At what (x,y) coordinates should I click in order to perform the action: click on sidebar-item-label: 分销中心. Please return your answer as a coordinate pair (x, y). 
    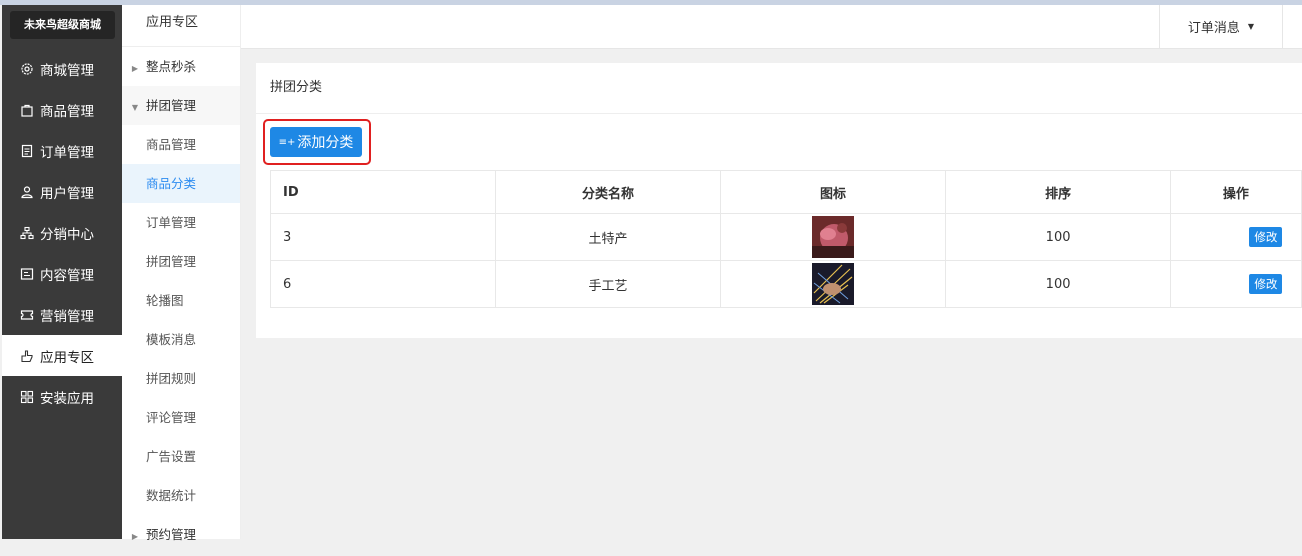
    Looking at the image, I should click on (67, 234).